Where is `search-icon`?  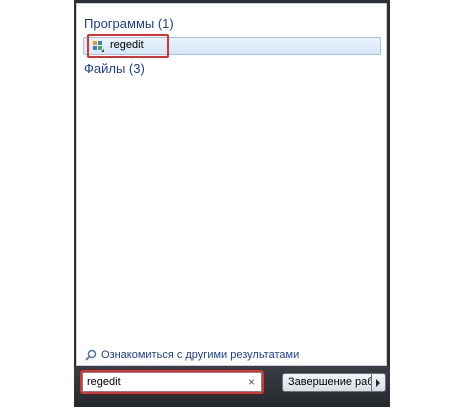 search-icon is located at coordinates (91, 355).